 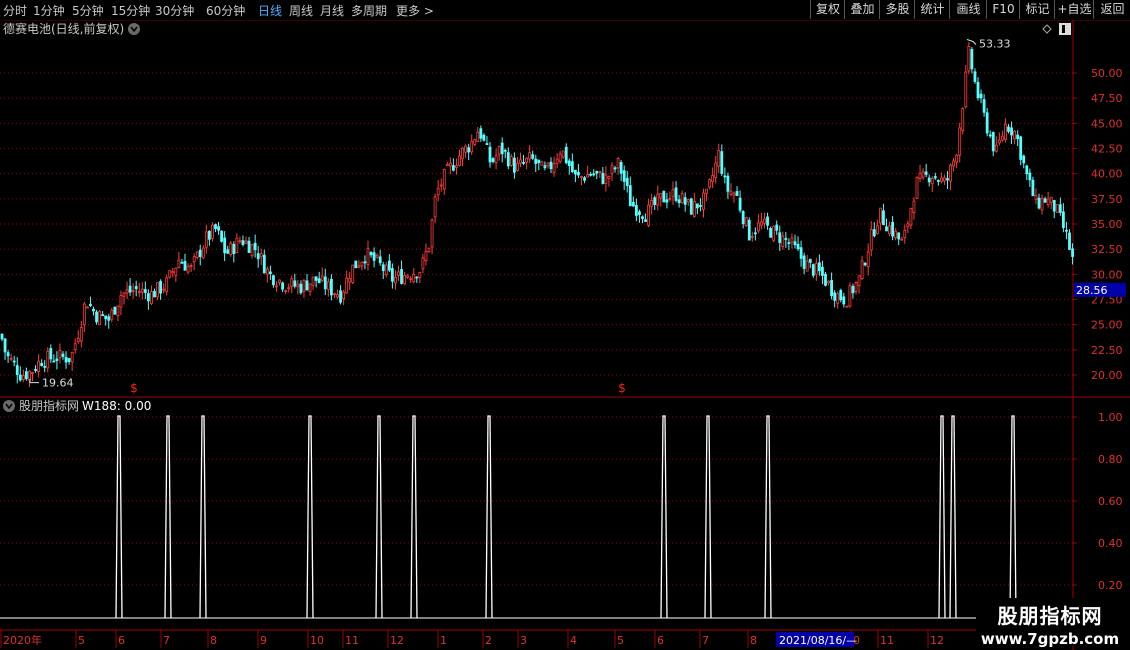 What do you see at coordinates (932, 9) in the screenshot?
I see `toolbar-button-3: 统计` at bounding box center [932, 9].